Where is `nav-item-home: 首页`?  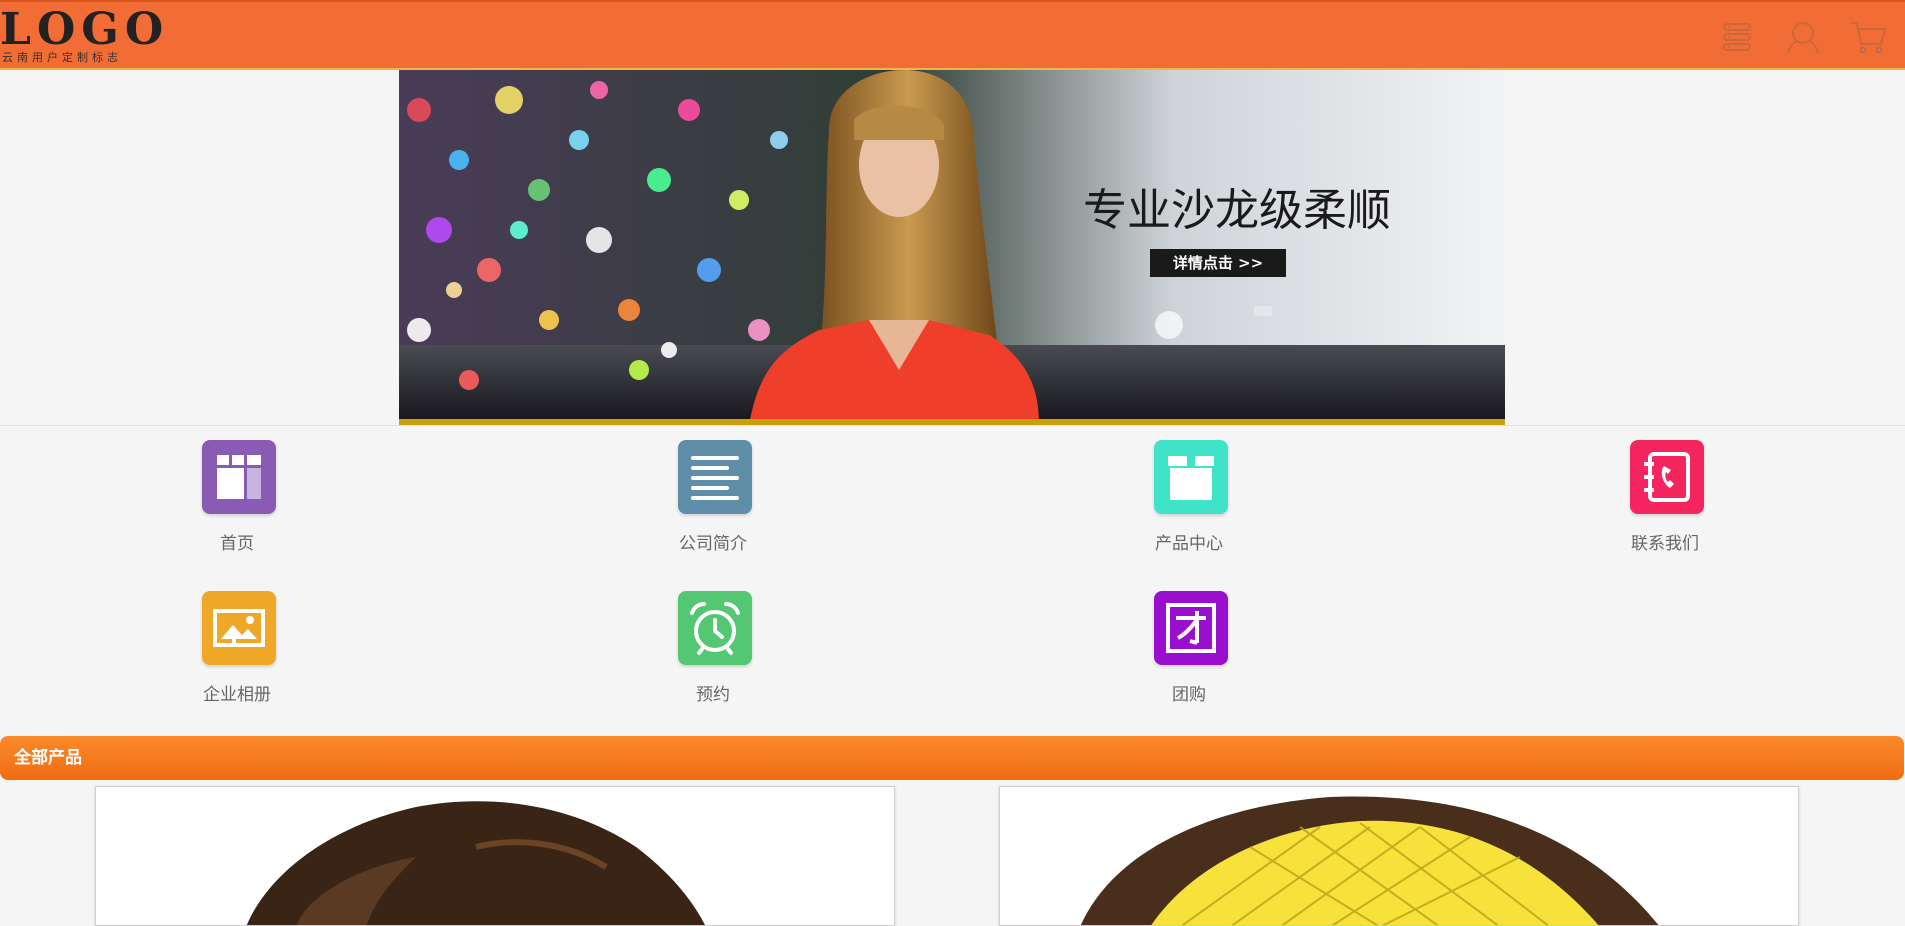
nav-item-home: 首页 is located at coordinates (237, 491).